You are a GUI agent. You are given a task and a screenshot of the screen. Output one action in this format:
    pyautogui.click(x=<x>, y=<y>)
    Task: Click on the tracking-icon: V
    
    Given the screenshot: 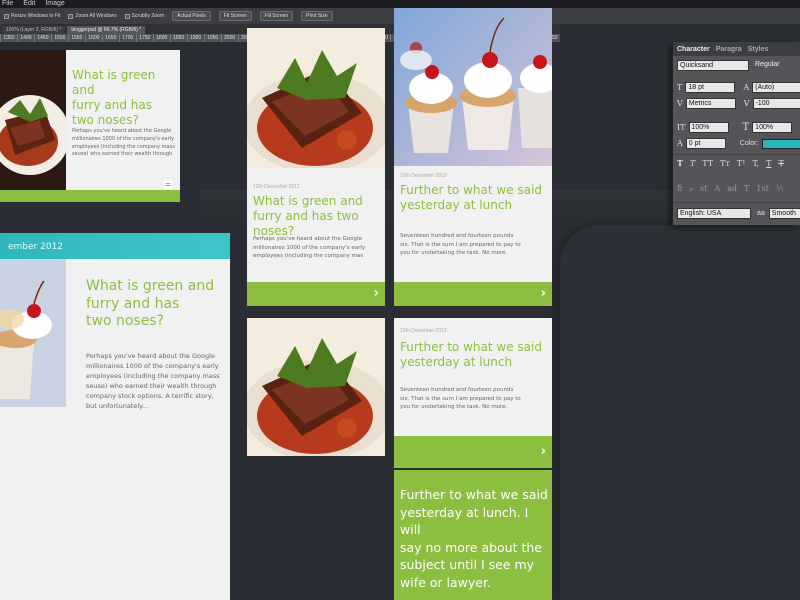 What is the action you would take?
    pyautogui.click(x=746, y=103)
    